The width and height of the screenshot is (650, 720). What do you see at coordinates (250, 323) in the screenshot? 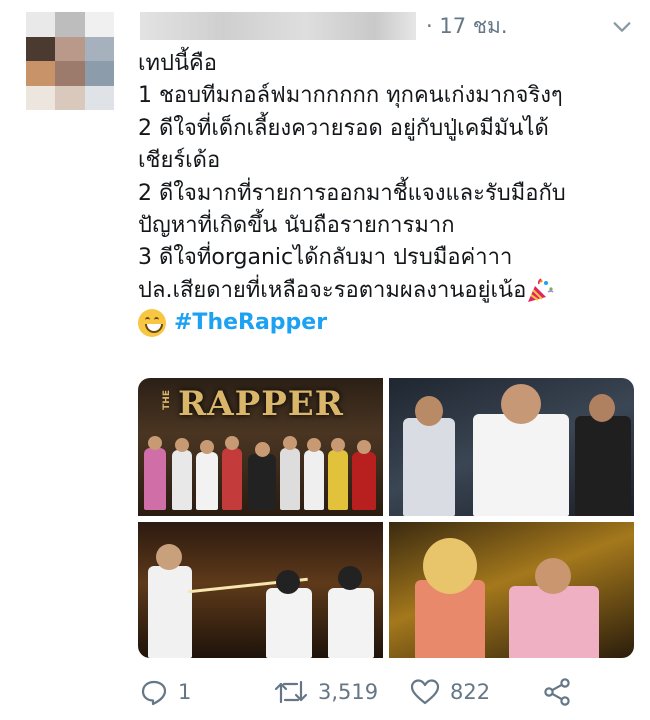
I see `hashtag-link: #TheRapper` at bounding box center [250, 323].